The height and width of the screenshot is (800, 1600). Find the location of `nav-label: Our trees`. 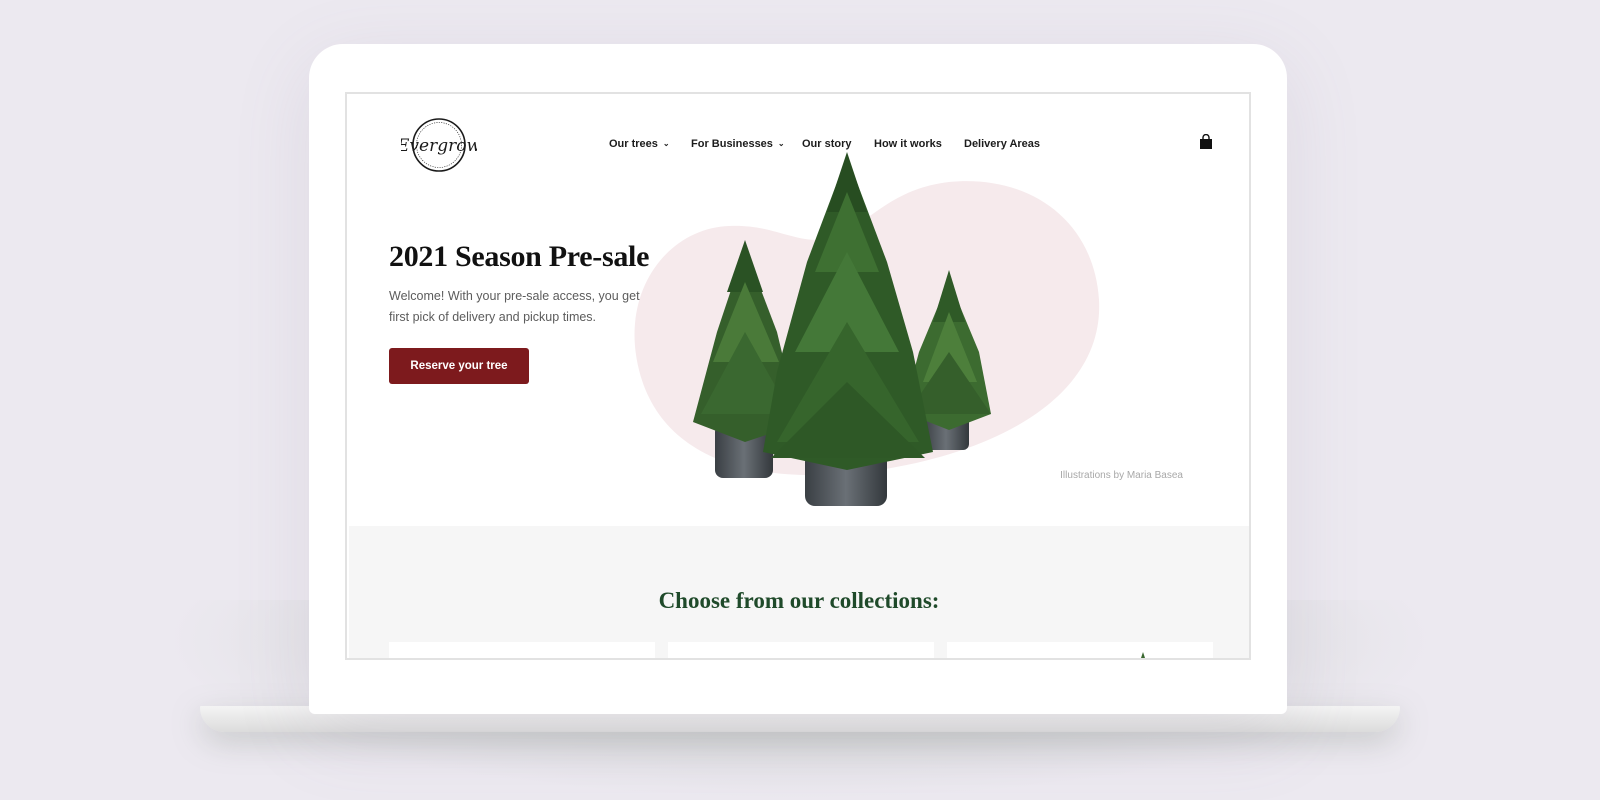

nav-label: Our trees is located at coordinates (633, 144).